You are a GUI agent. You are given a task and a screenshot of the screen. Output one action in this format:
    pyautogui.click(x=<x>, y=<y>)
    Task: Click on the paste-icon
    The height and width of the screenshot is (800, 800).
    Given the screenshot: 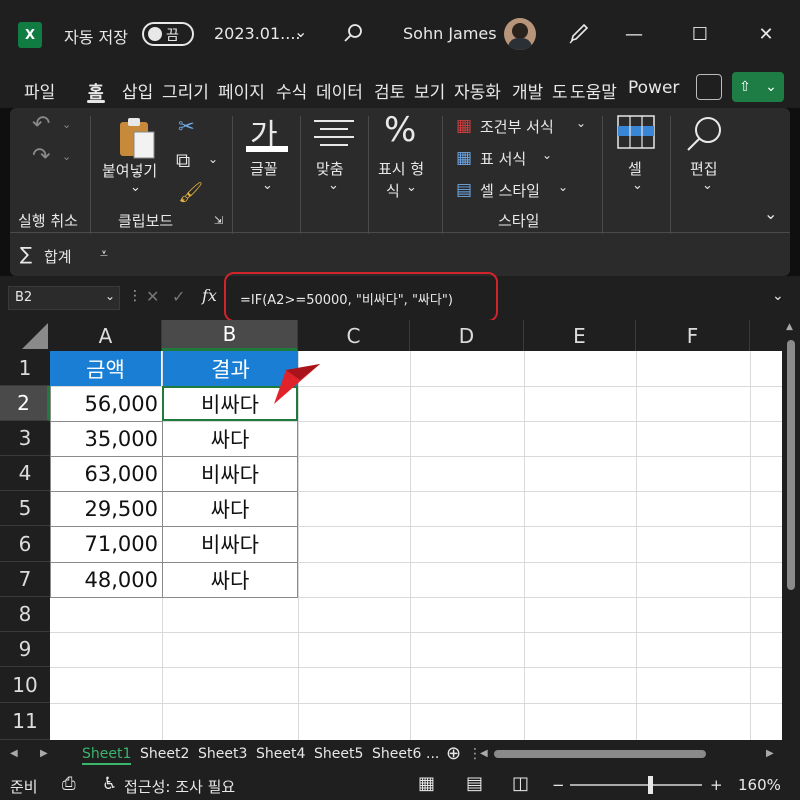 What is the action you would take?
    pyautogui.click(x=137, y=138)
    